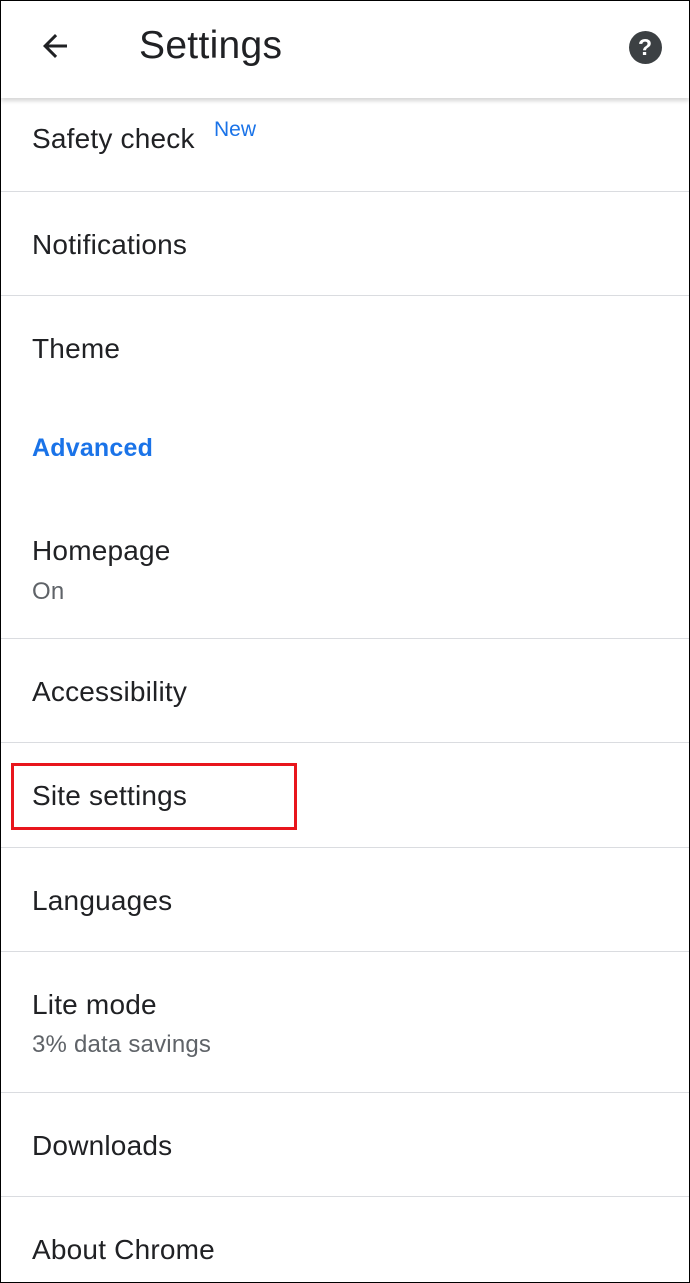 Image resolution: width=690 pixels, height=1283 pixels. I want to click on help-circle-icon: ?, so click(645, 47).